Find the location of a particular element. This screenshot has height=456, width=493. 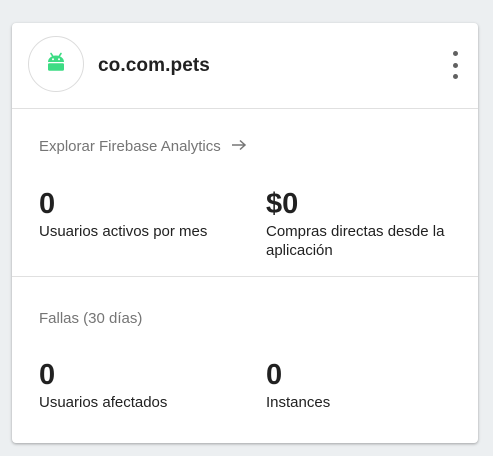

android-icon is located at coordinates (56, 64).